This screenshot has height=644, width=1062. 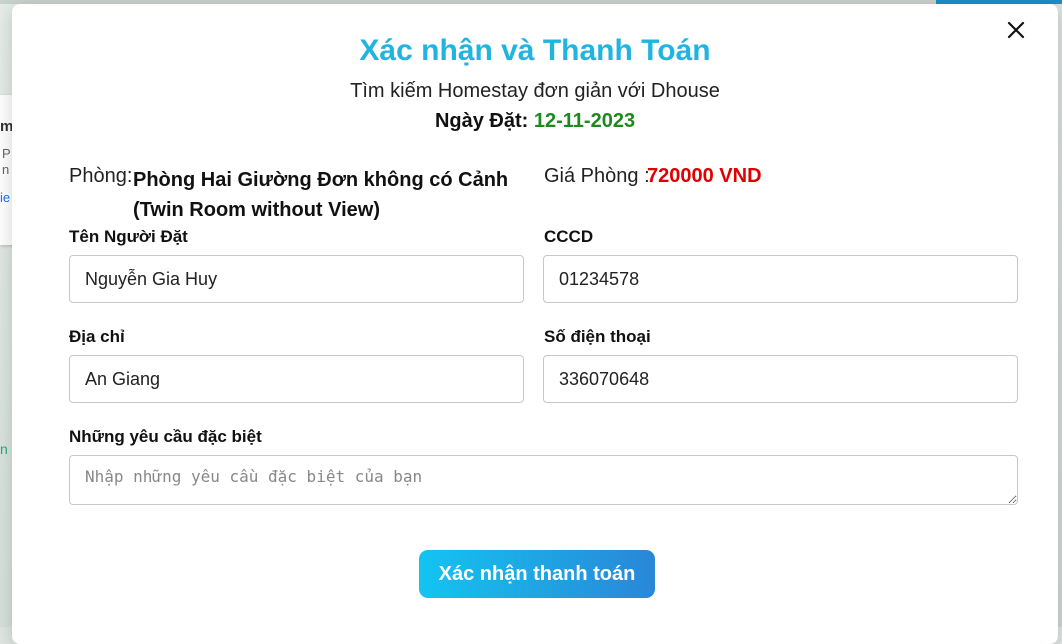 I want to click on confirm-payment-button: Xác nhận thanh toán, so click(x=537, y=574).